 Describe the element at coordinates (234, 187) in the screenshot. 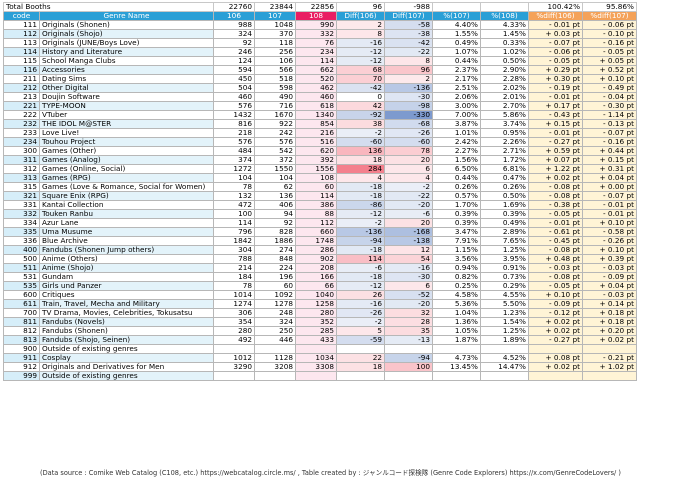

I see `cell-c106: 78` at that location.